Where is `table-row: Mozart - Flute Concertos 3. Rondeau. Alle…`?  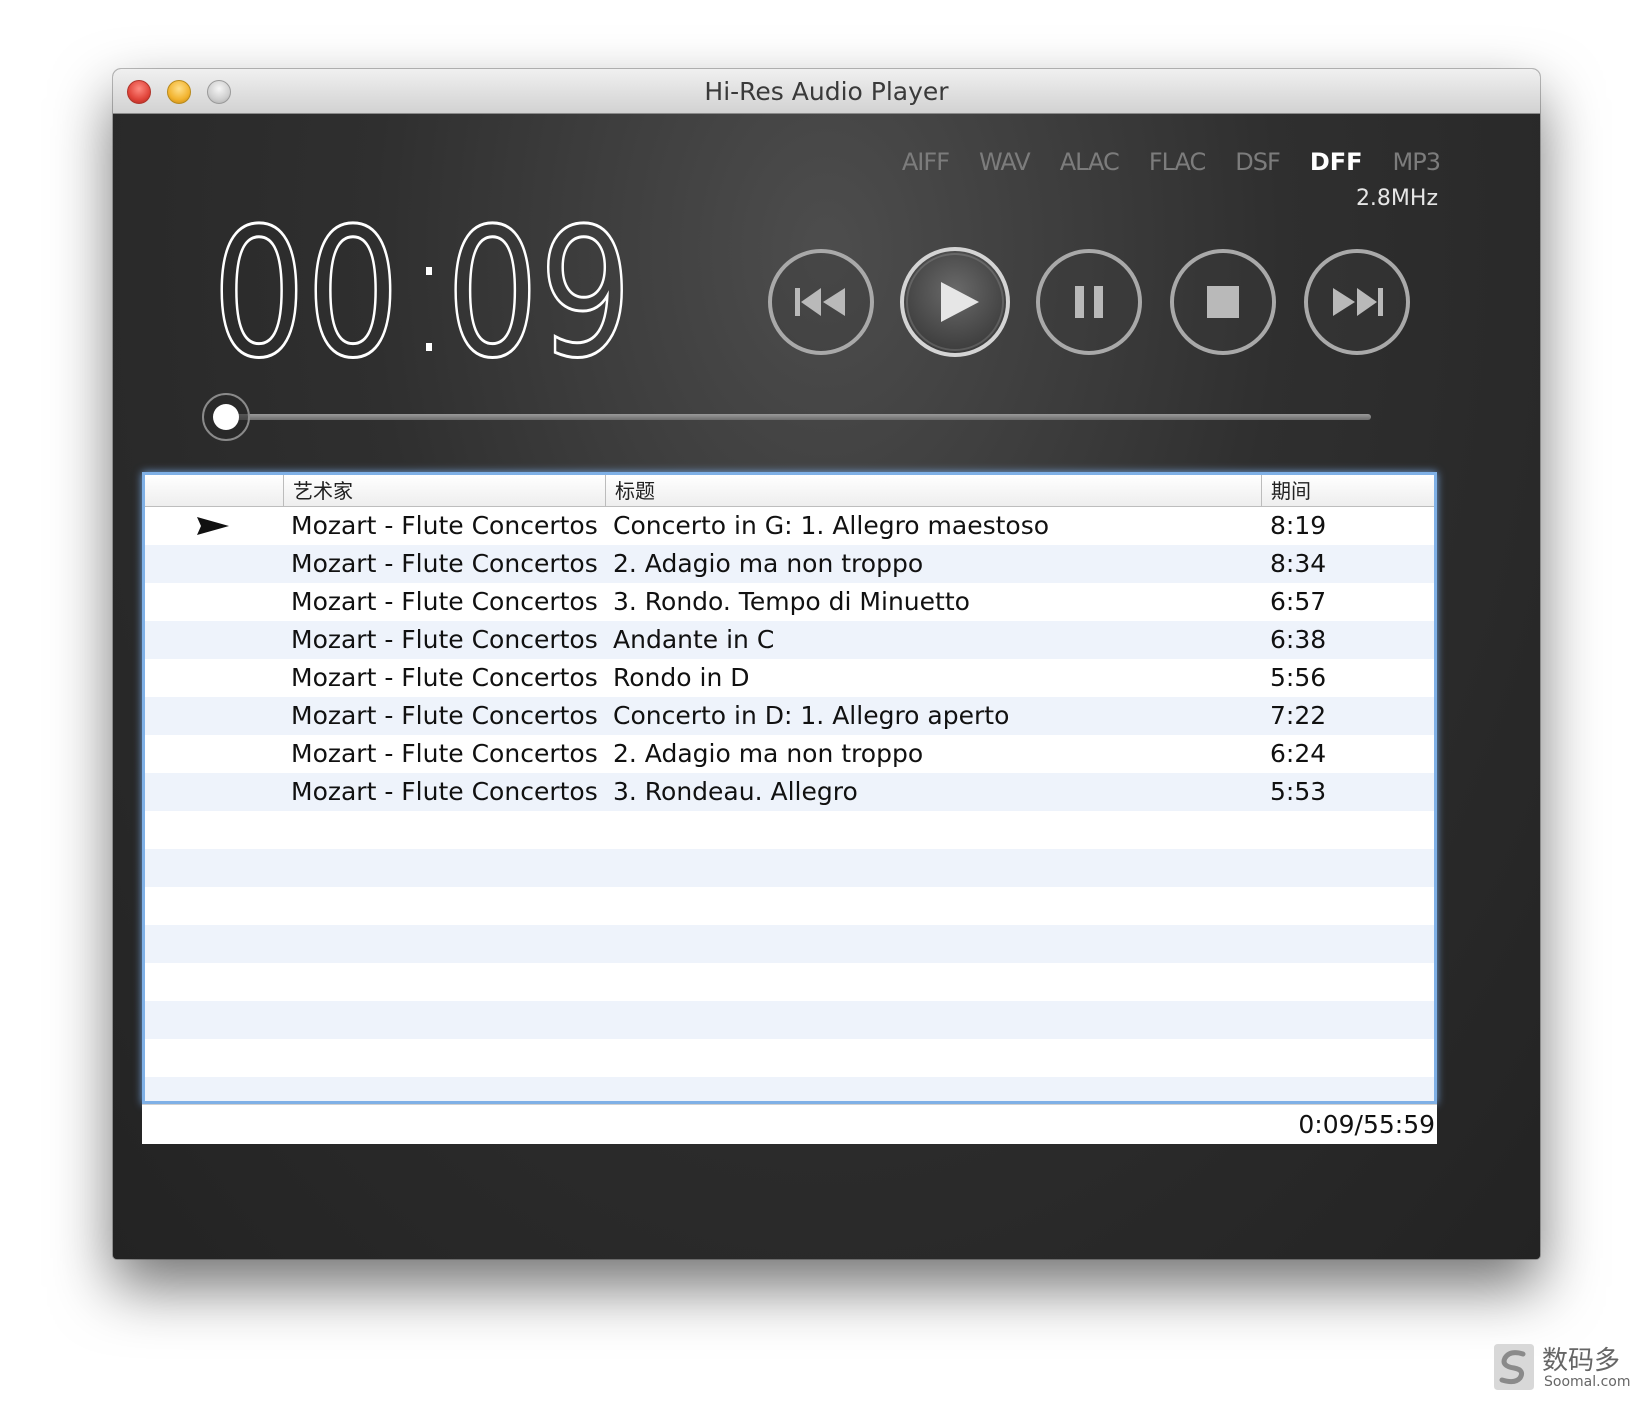
table-row: Mozart - Flute Concertos 3. Rondeau. Alle… is located at coordinates (789, 792).